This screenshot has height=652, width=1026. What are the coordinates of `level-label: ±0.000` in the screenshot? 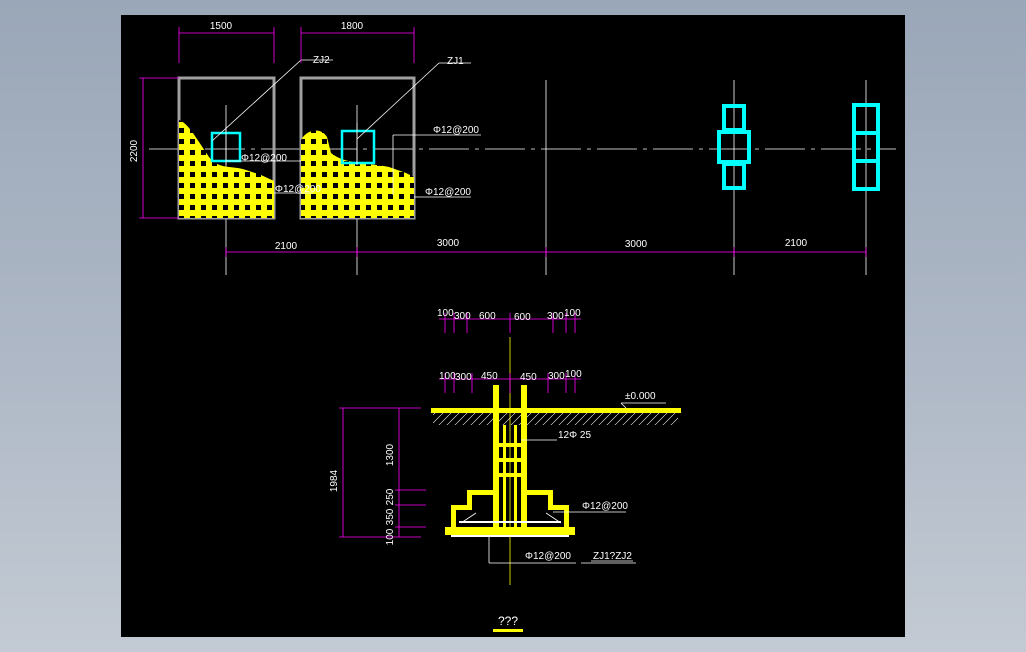 It's located at (640, 396).